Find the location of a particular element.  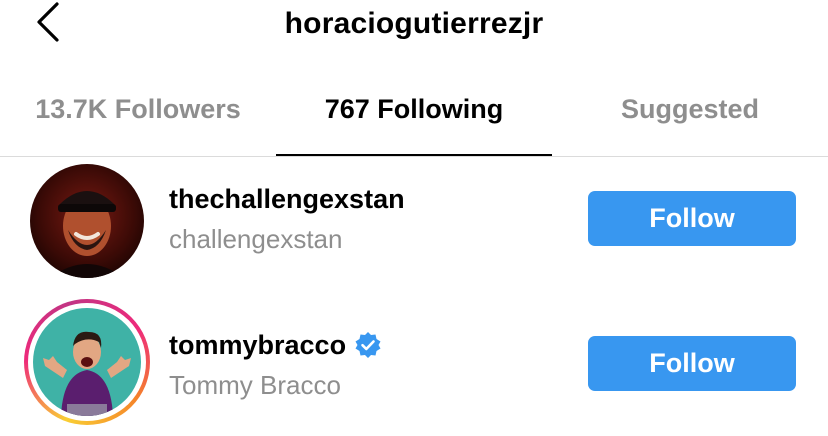

avatar-story-ring is located at coordinates (87, 362).